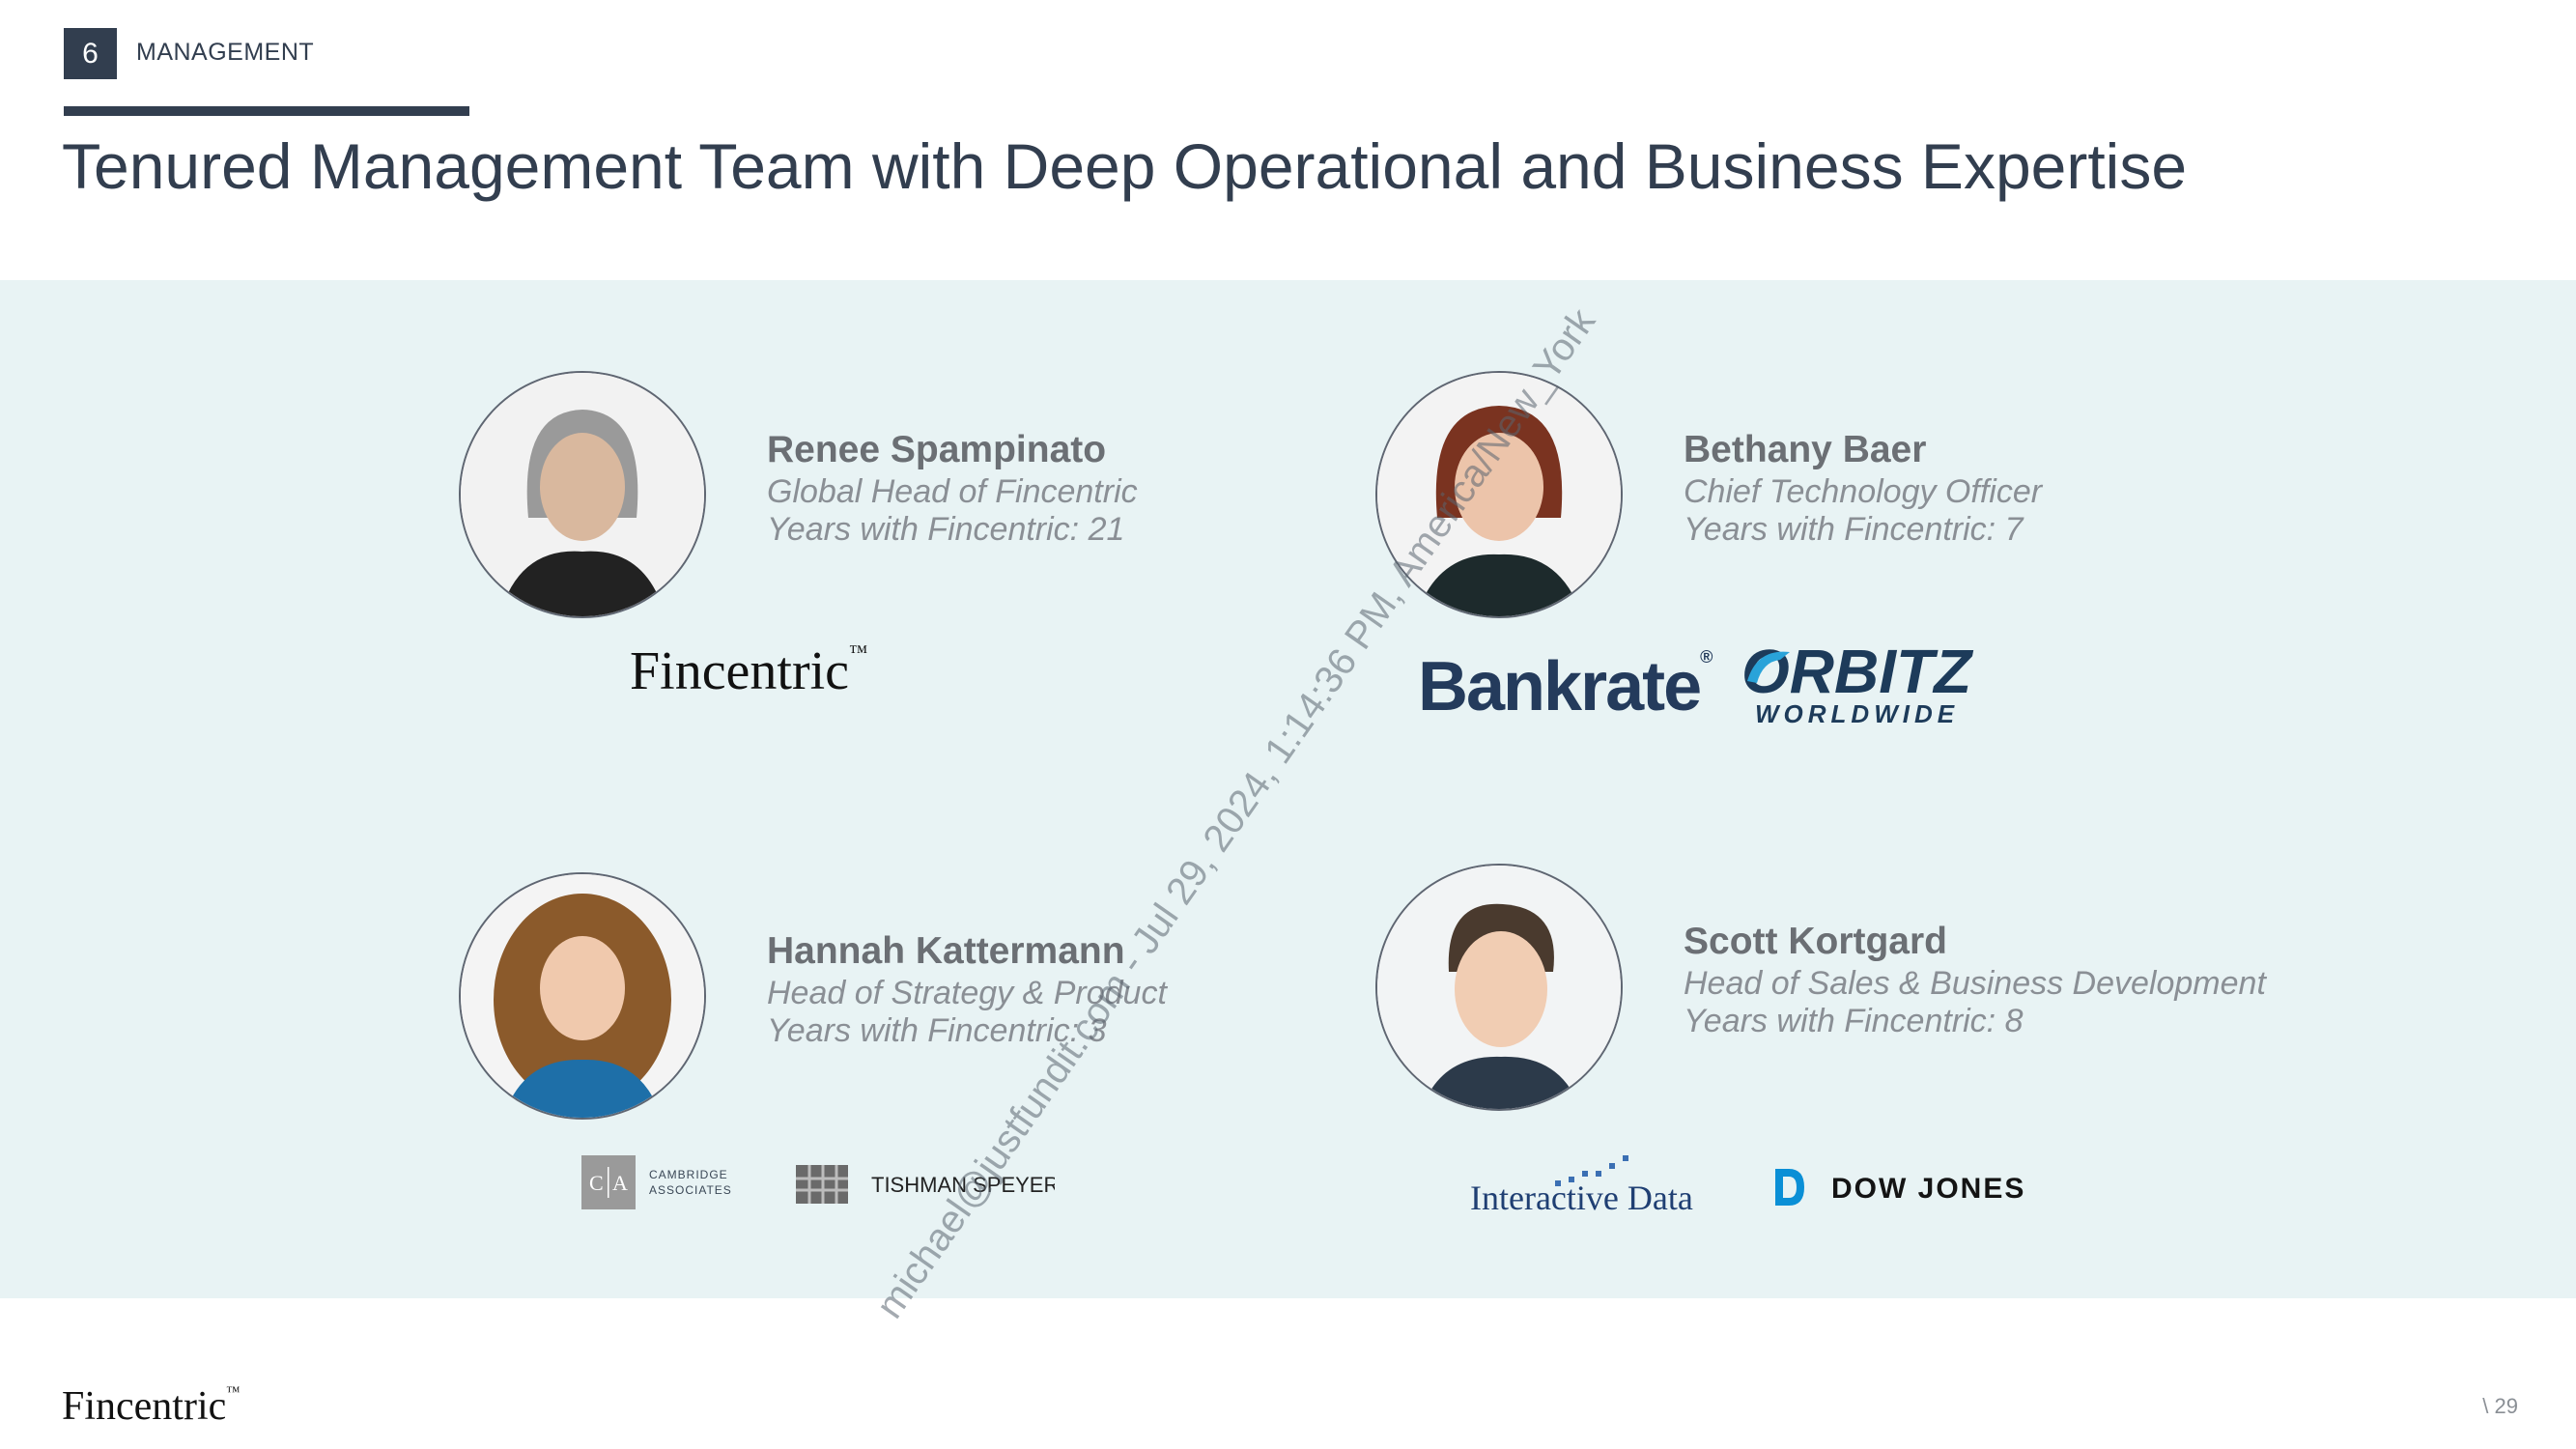 The width and height of the screenshot is (2576, 1449). I want to click on person-role: Global Head of Fincentric, so click(952, 491).